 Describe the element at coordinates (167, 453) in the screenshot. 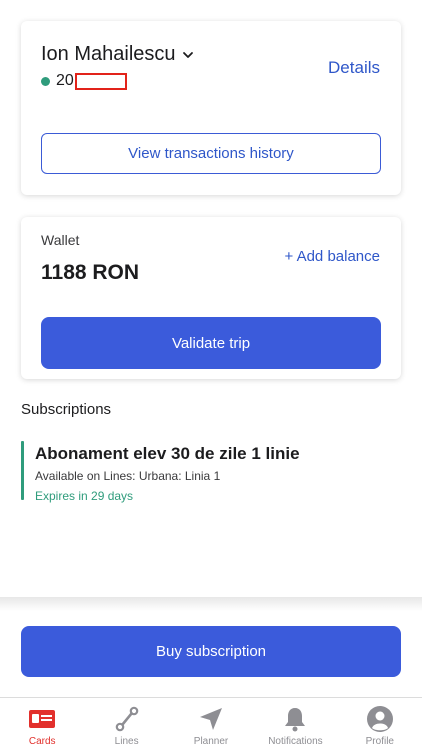

I see `subscription-name: Abonament elev 30 de zile 1 linie` at that location.